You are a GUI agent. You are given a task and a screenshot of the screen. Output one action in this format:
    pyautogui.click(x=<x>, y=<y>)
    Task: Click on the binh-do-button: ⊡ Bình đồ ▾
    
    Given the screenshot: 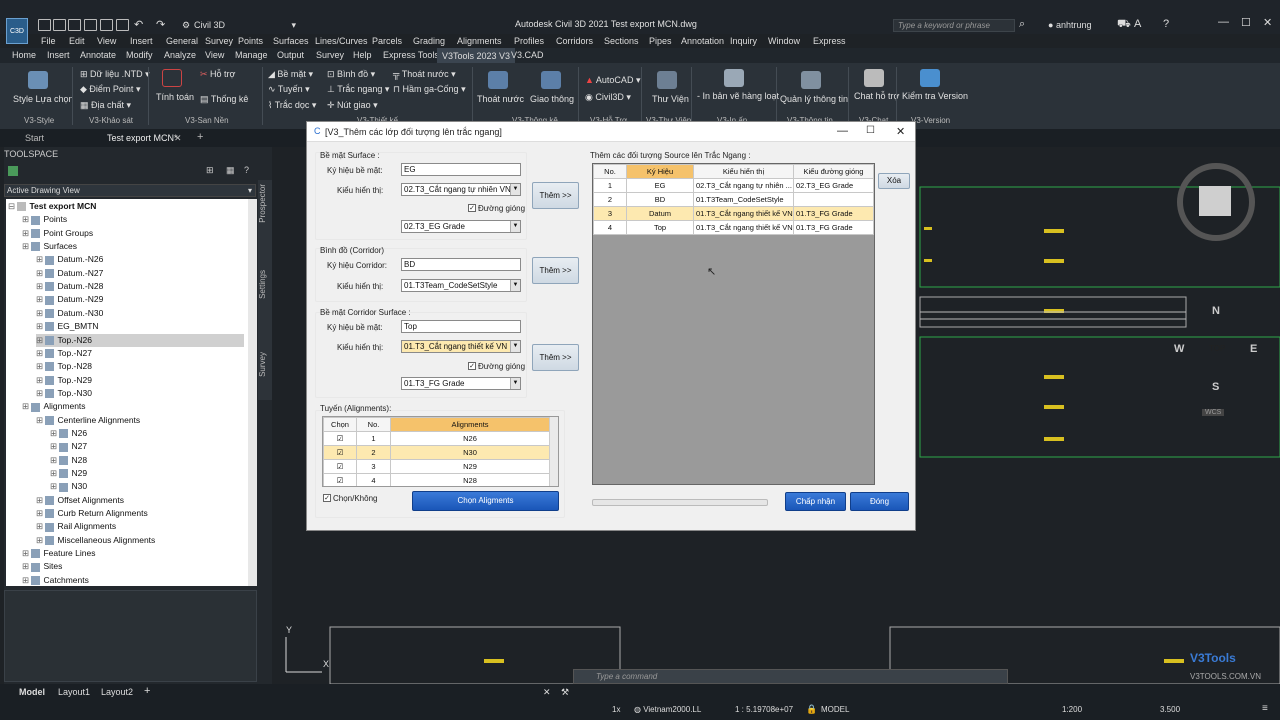 What is the action you would take?
    pyautogui.click(x=351, y=74)
    